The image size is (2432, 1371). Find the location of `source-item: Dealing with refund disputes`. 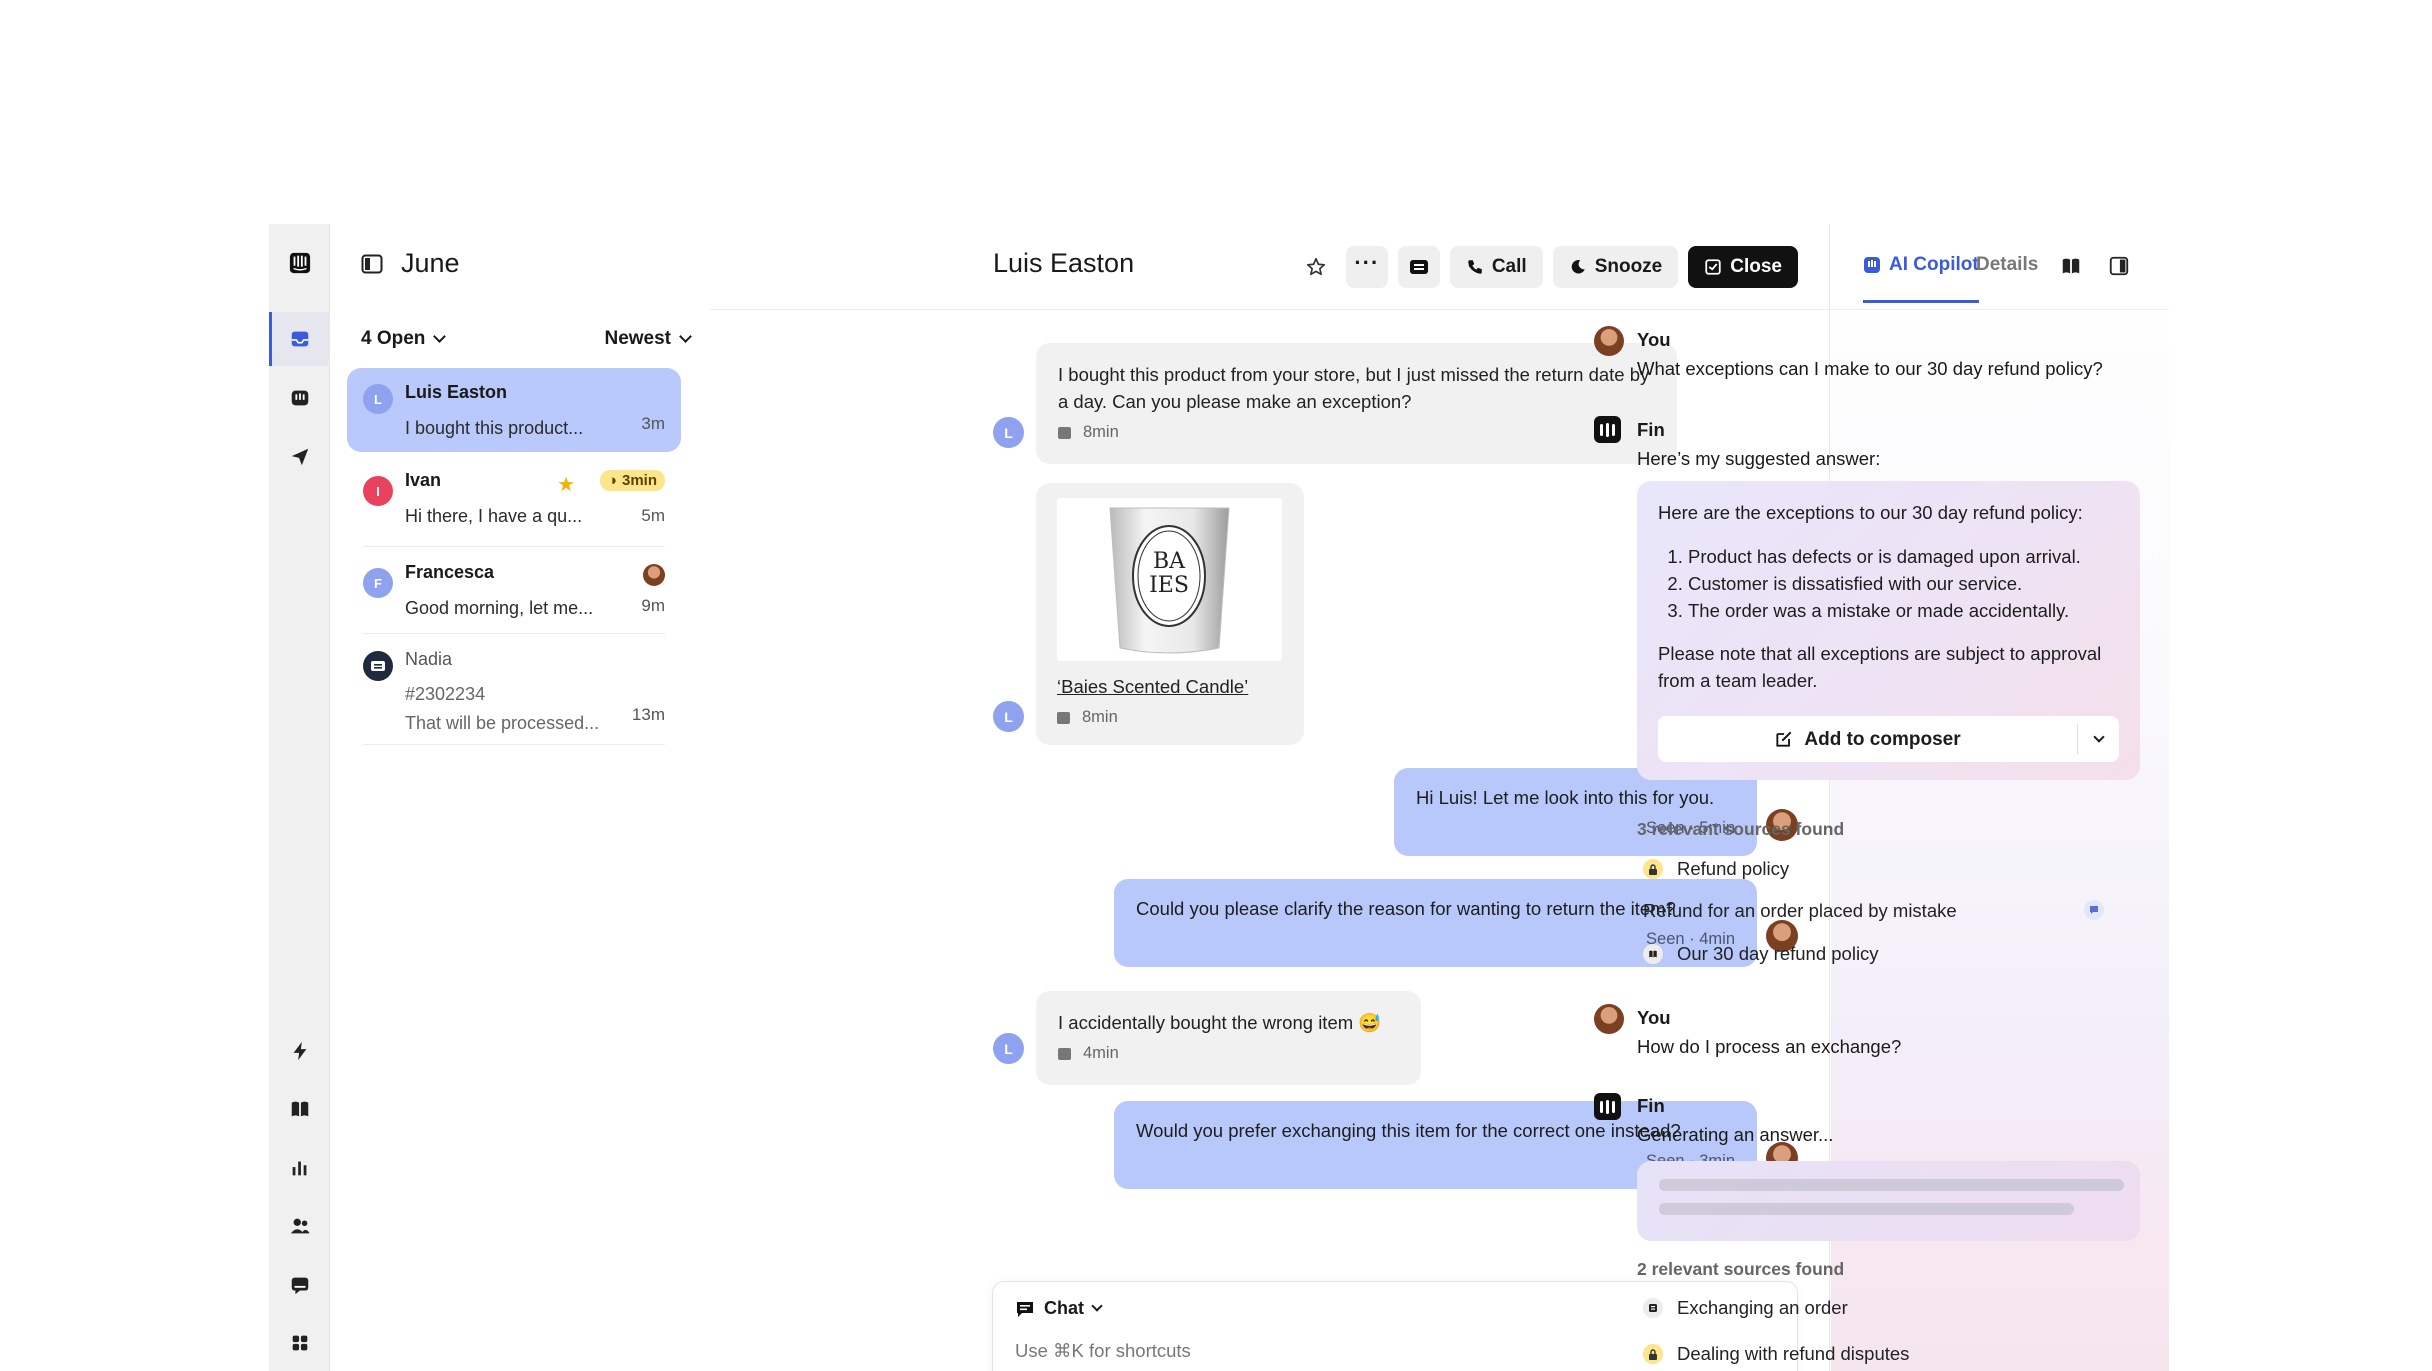

source-item: Dealing with refund disputes is located at coordinates (1776, 1354).